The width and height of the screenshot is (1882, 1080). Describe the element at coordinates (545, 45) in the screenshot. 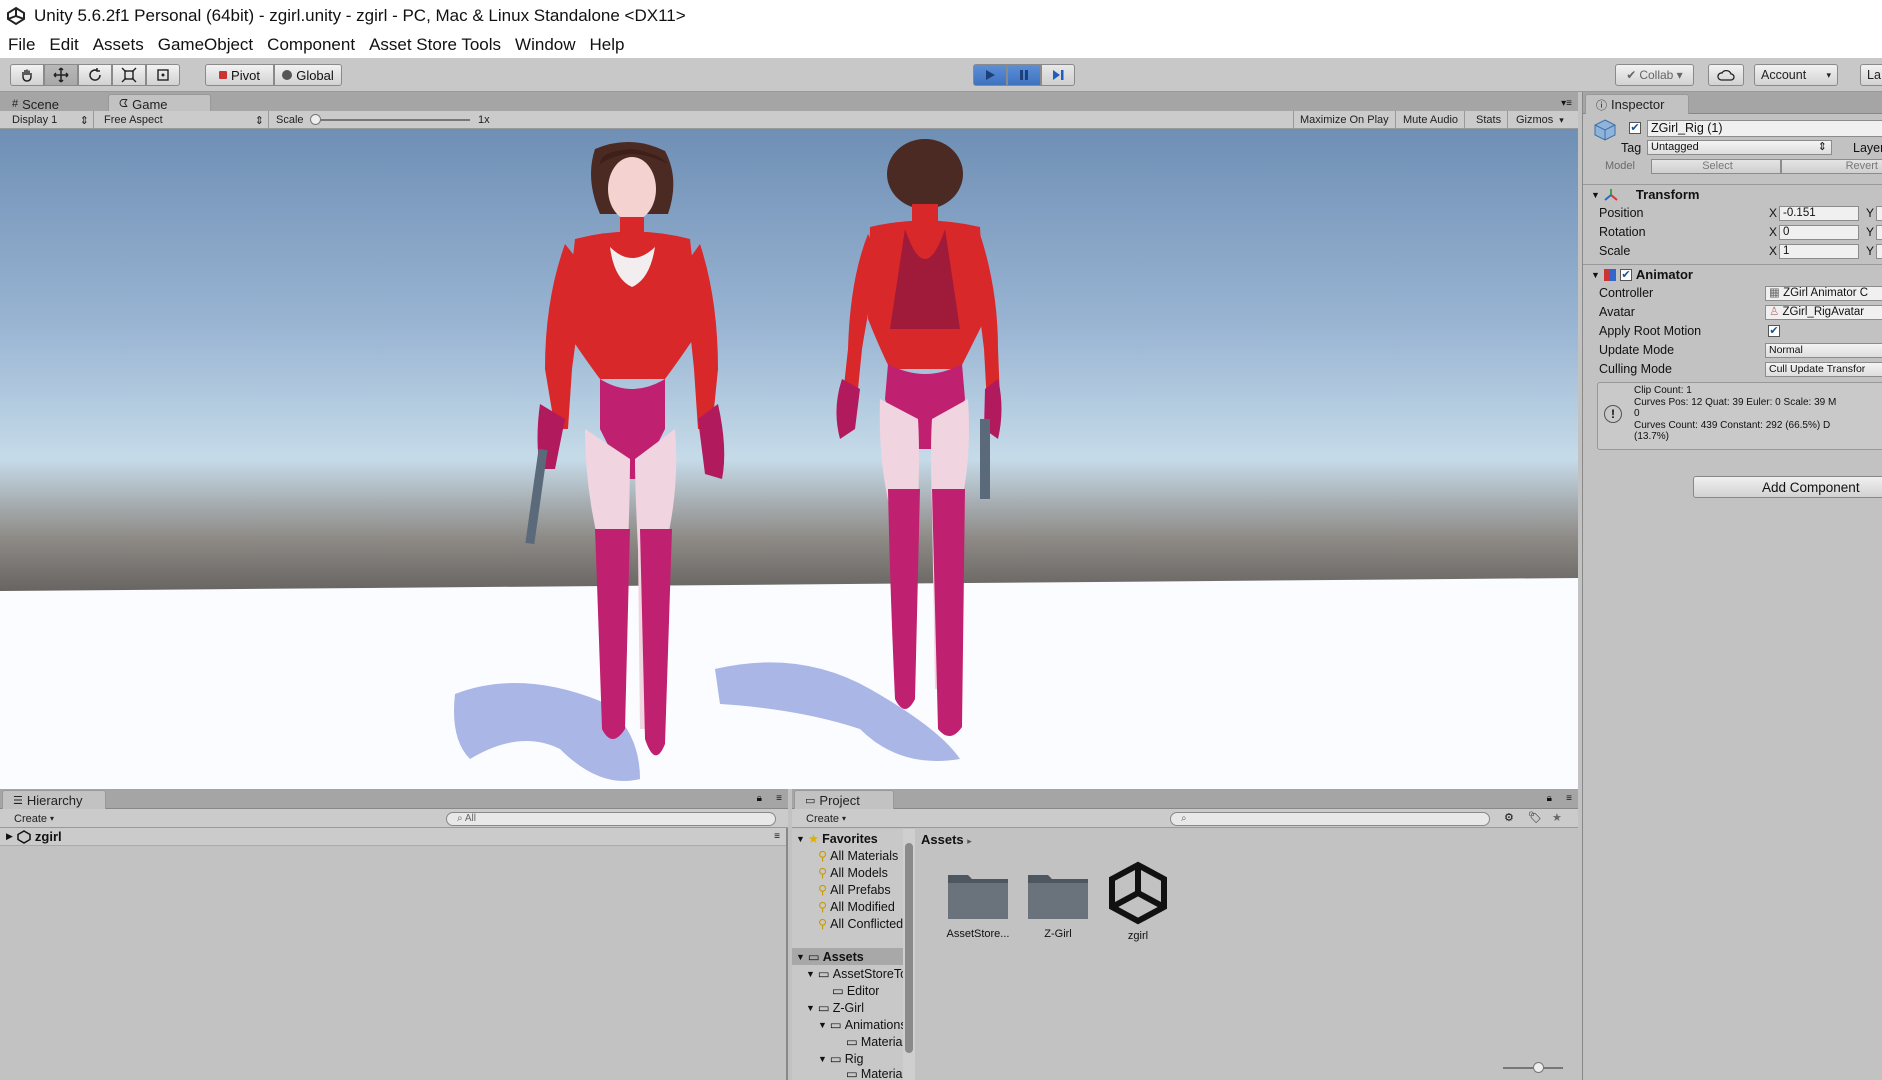

I see `menu-window: Window` at that location.